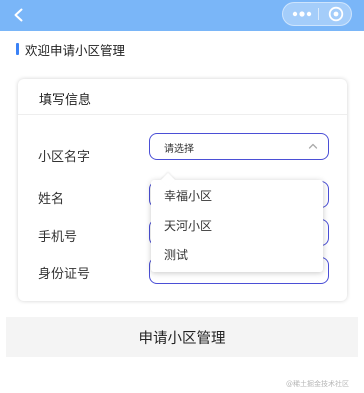  Describe the element at coordinates (313, 146) in the screenshot. I see `chevron-up-icon` at that location.